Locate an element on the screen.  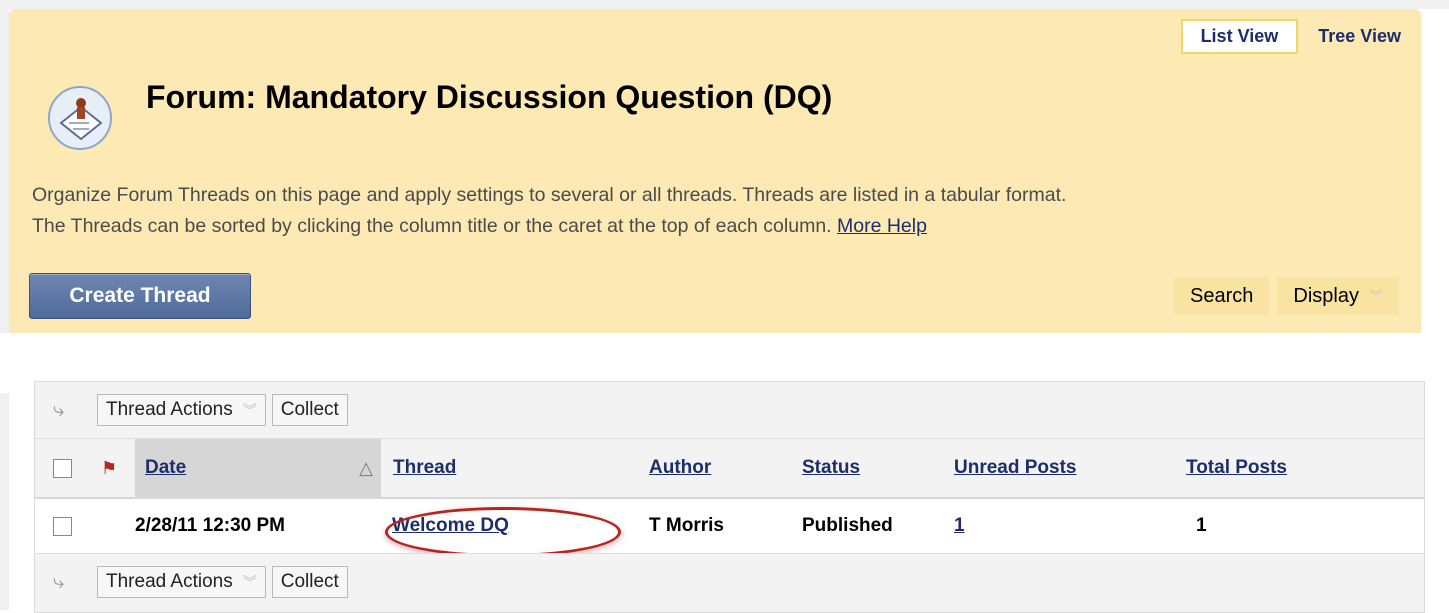
row-select-cell is located at coordinates (62, 526).